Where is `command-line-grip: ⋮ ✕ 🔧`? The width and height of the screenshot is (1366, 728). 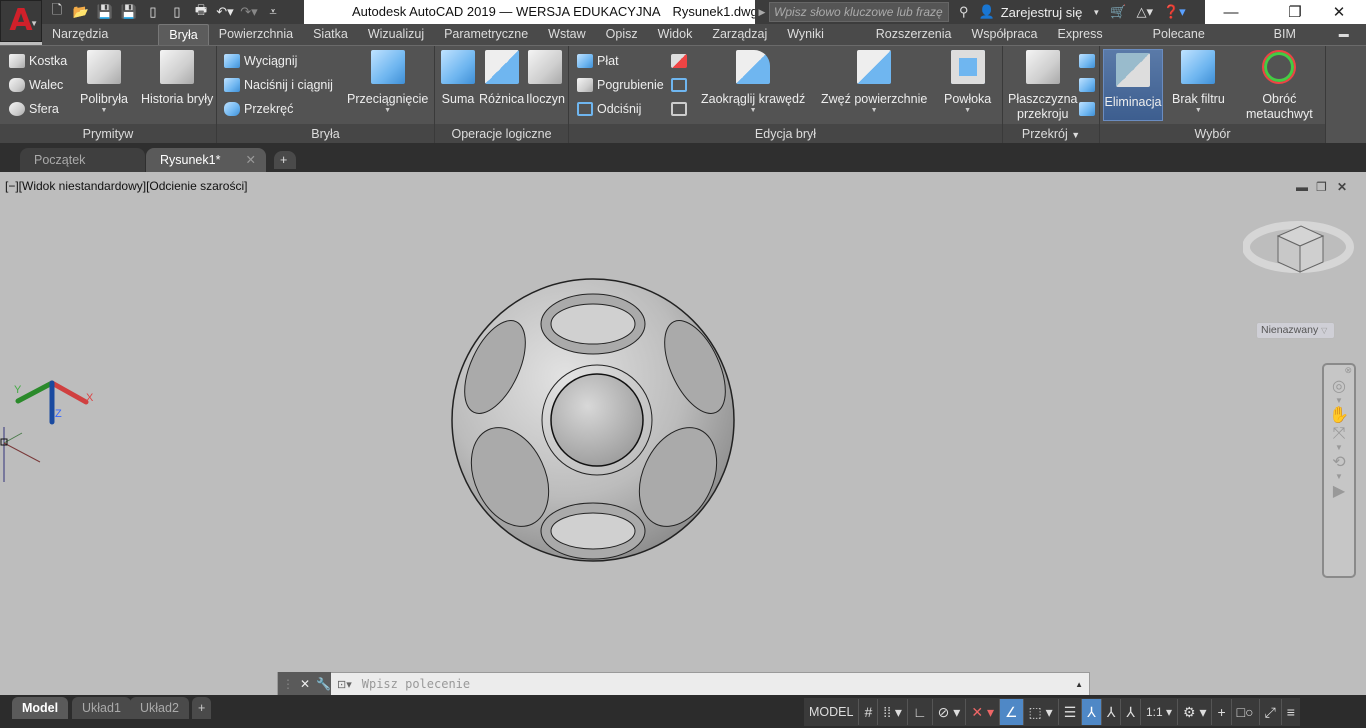 command-line-grip: ⋮ ✕ 🔧 is located at coordinates (304, 684).